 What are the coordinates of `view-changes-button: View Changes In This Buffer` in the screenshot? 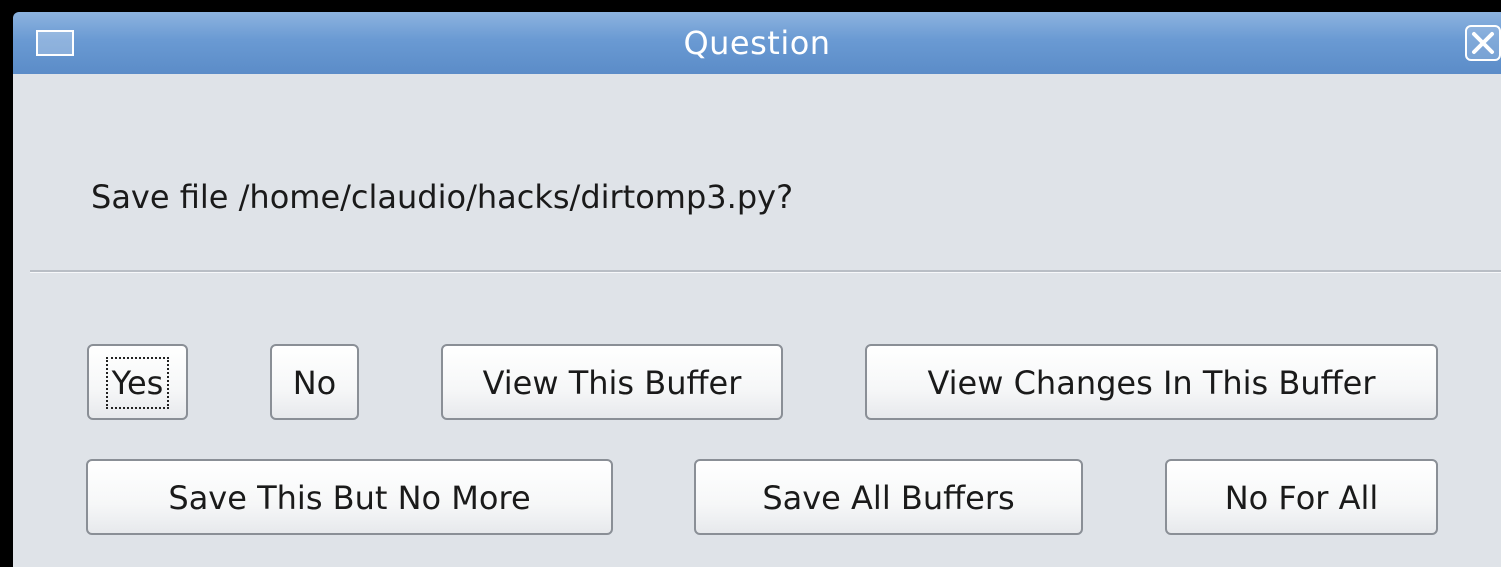 It's located at (1151, 382).